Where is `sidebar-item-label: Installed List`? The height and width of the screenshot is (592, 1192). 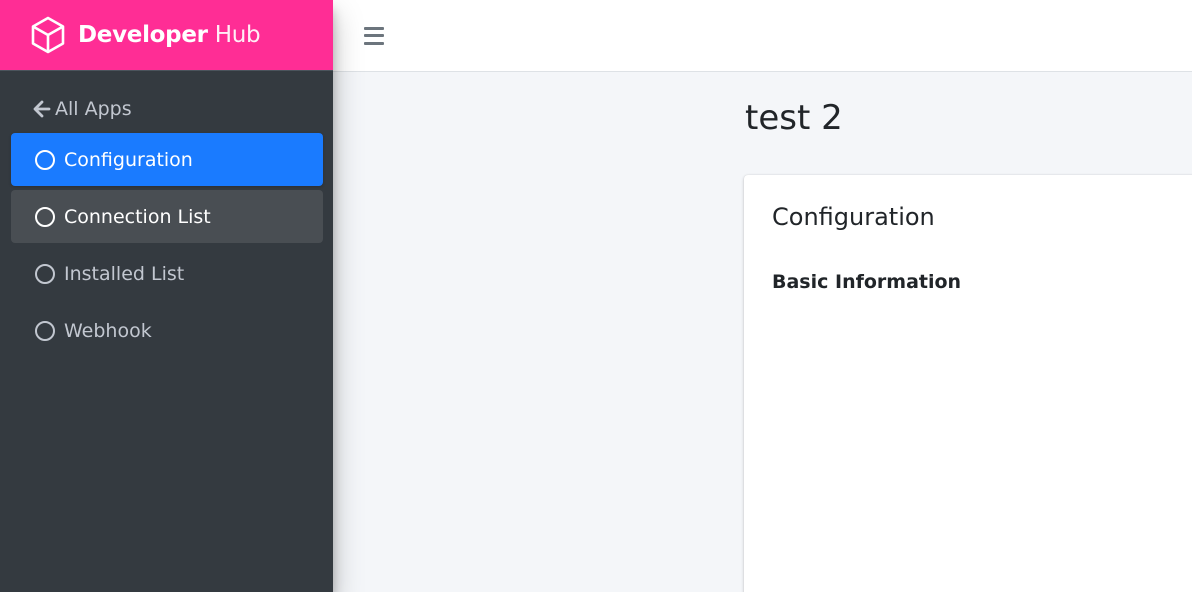 sidebar-item-label: Installed List is located at coordinates (124, 273).